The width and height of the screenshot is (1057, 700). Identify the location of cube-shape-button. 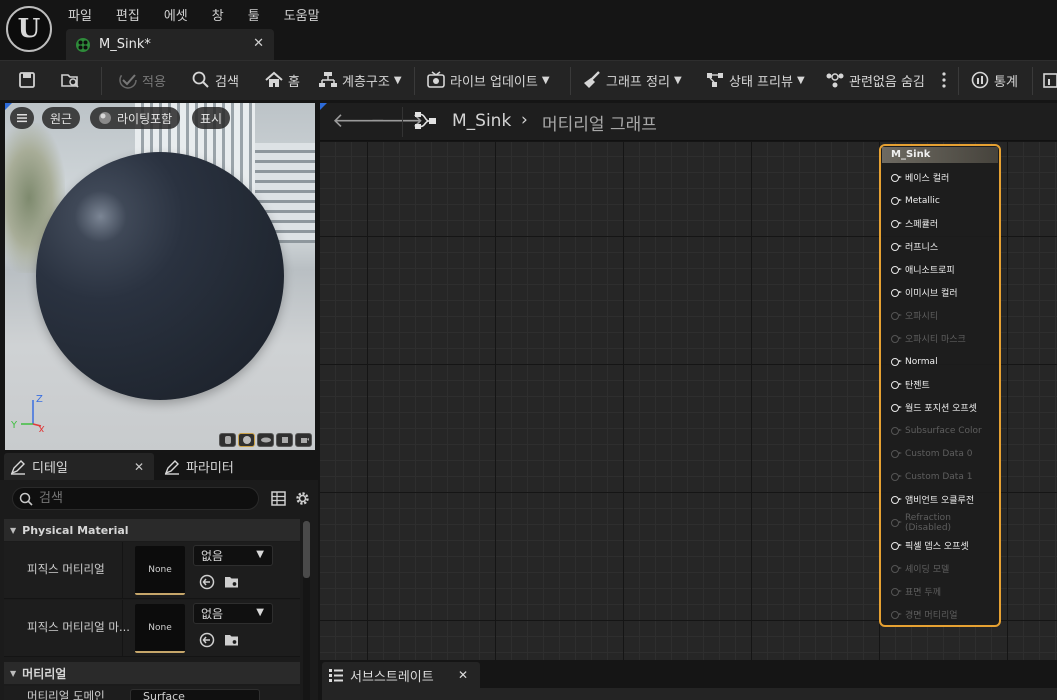
(284, 440).